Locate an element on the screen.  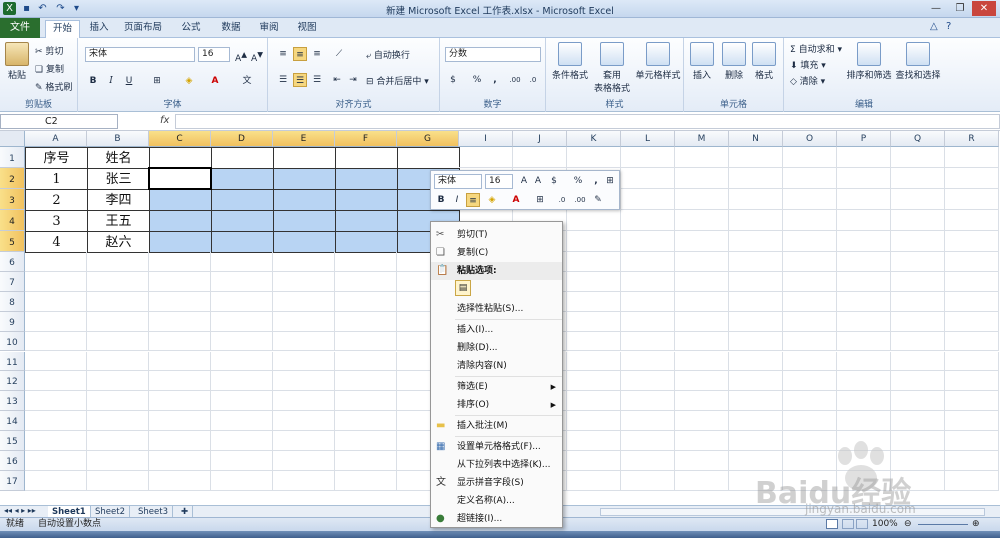
cell-o11 is located at coordinates (810, 361).